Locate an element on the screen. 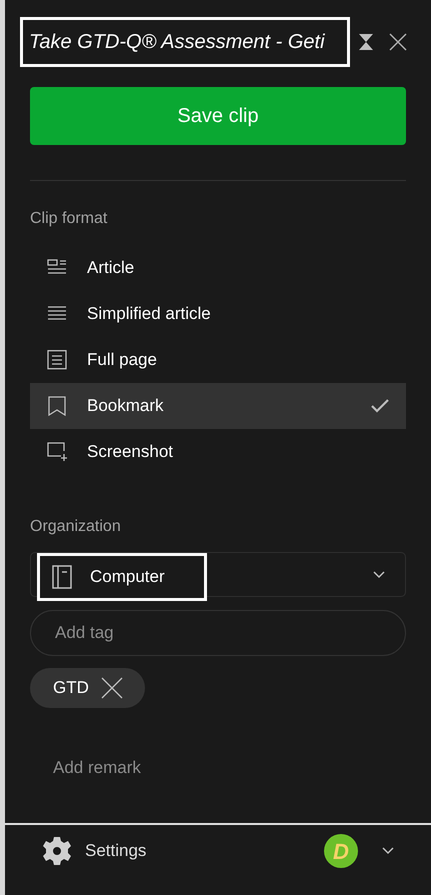 The width and height of the screenshot is (431, 895). bookmark-icon is located at coordinates (57, 406).